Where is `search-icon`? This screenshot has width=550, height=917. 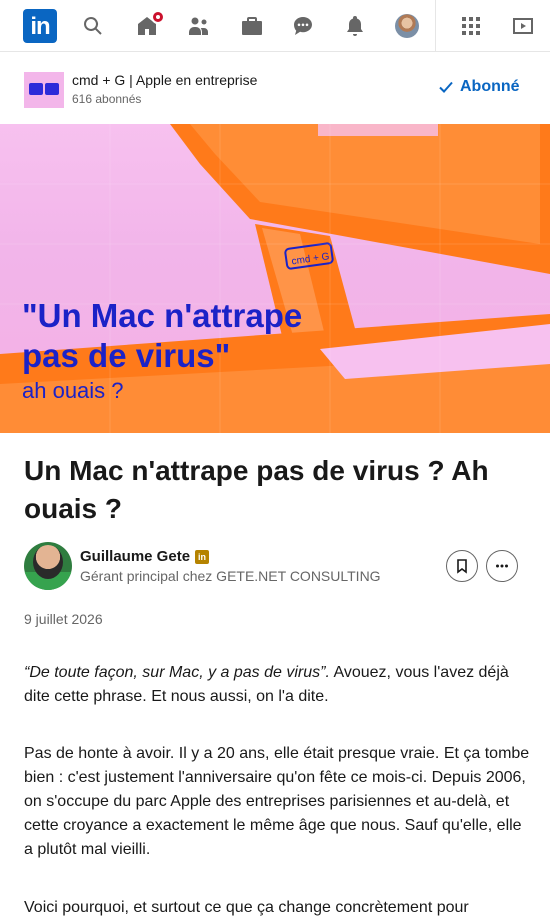
search-icon is located at coordinates (93, 26).